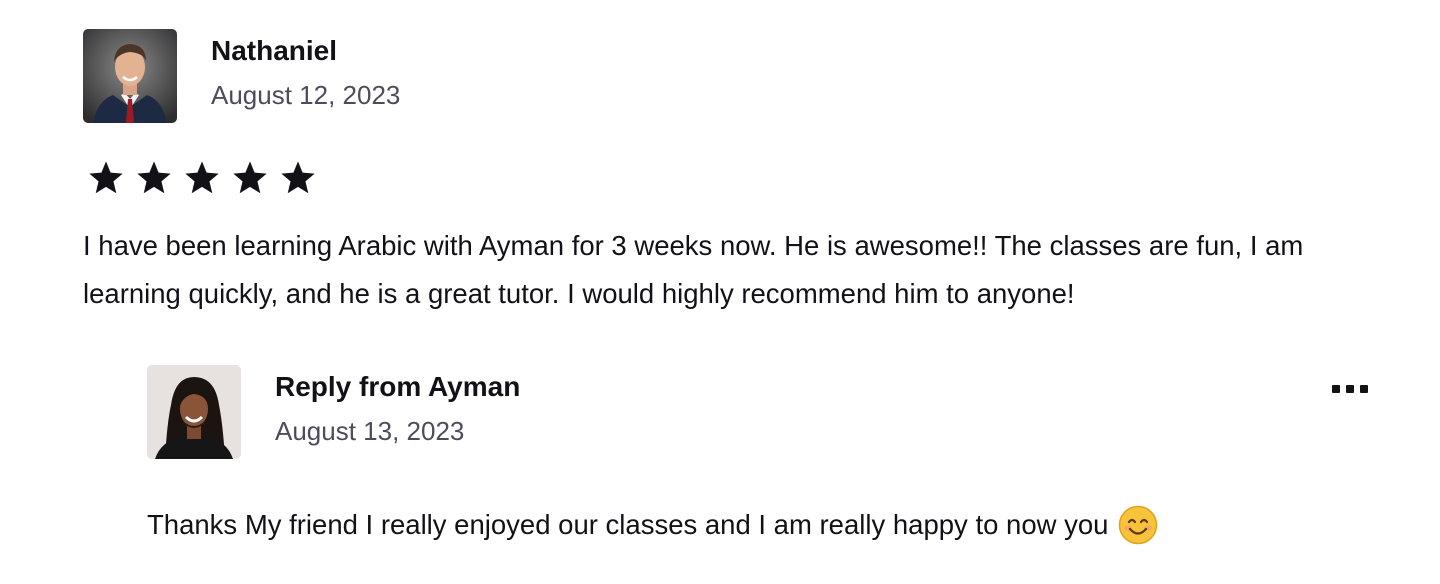 Image resolution: width=1440 pixels, height=584 pixels. I want to click on reply-date: August 13, 2023, so click(370, 431).